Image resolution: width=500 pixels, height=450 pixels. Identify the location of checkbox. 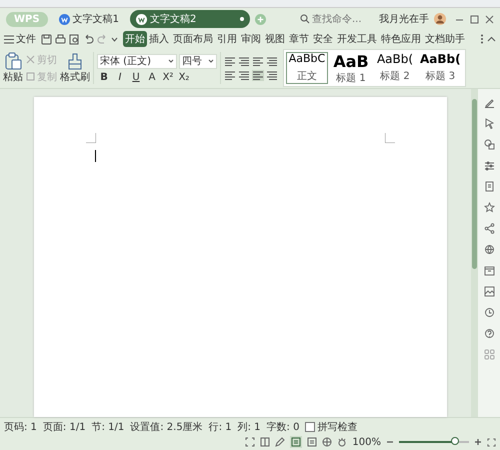
(310, 427).